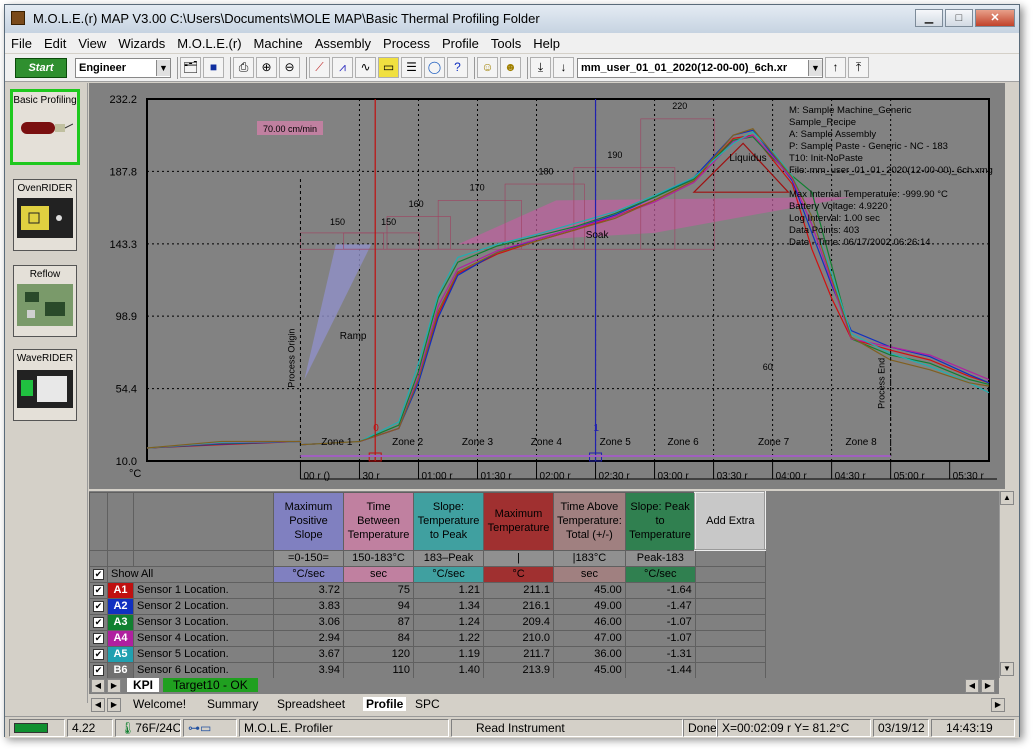  What do you see at coordinates (190, 67) in the screenshot?
I see `tree-icon: 🗂` at bounding box center [190, 67].